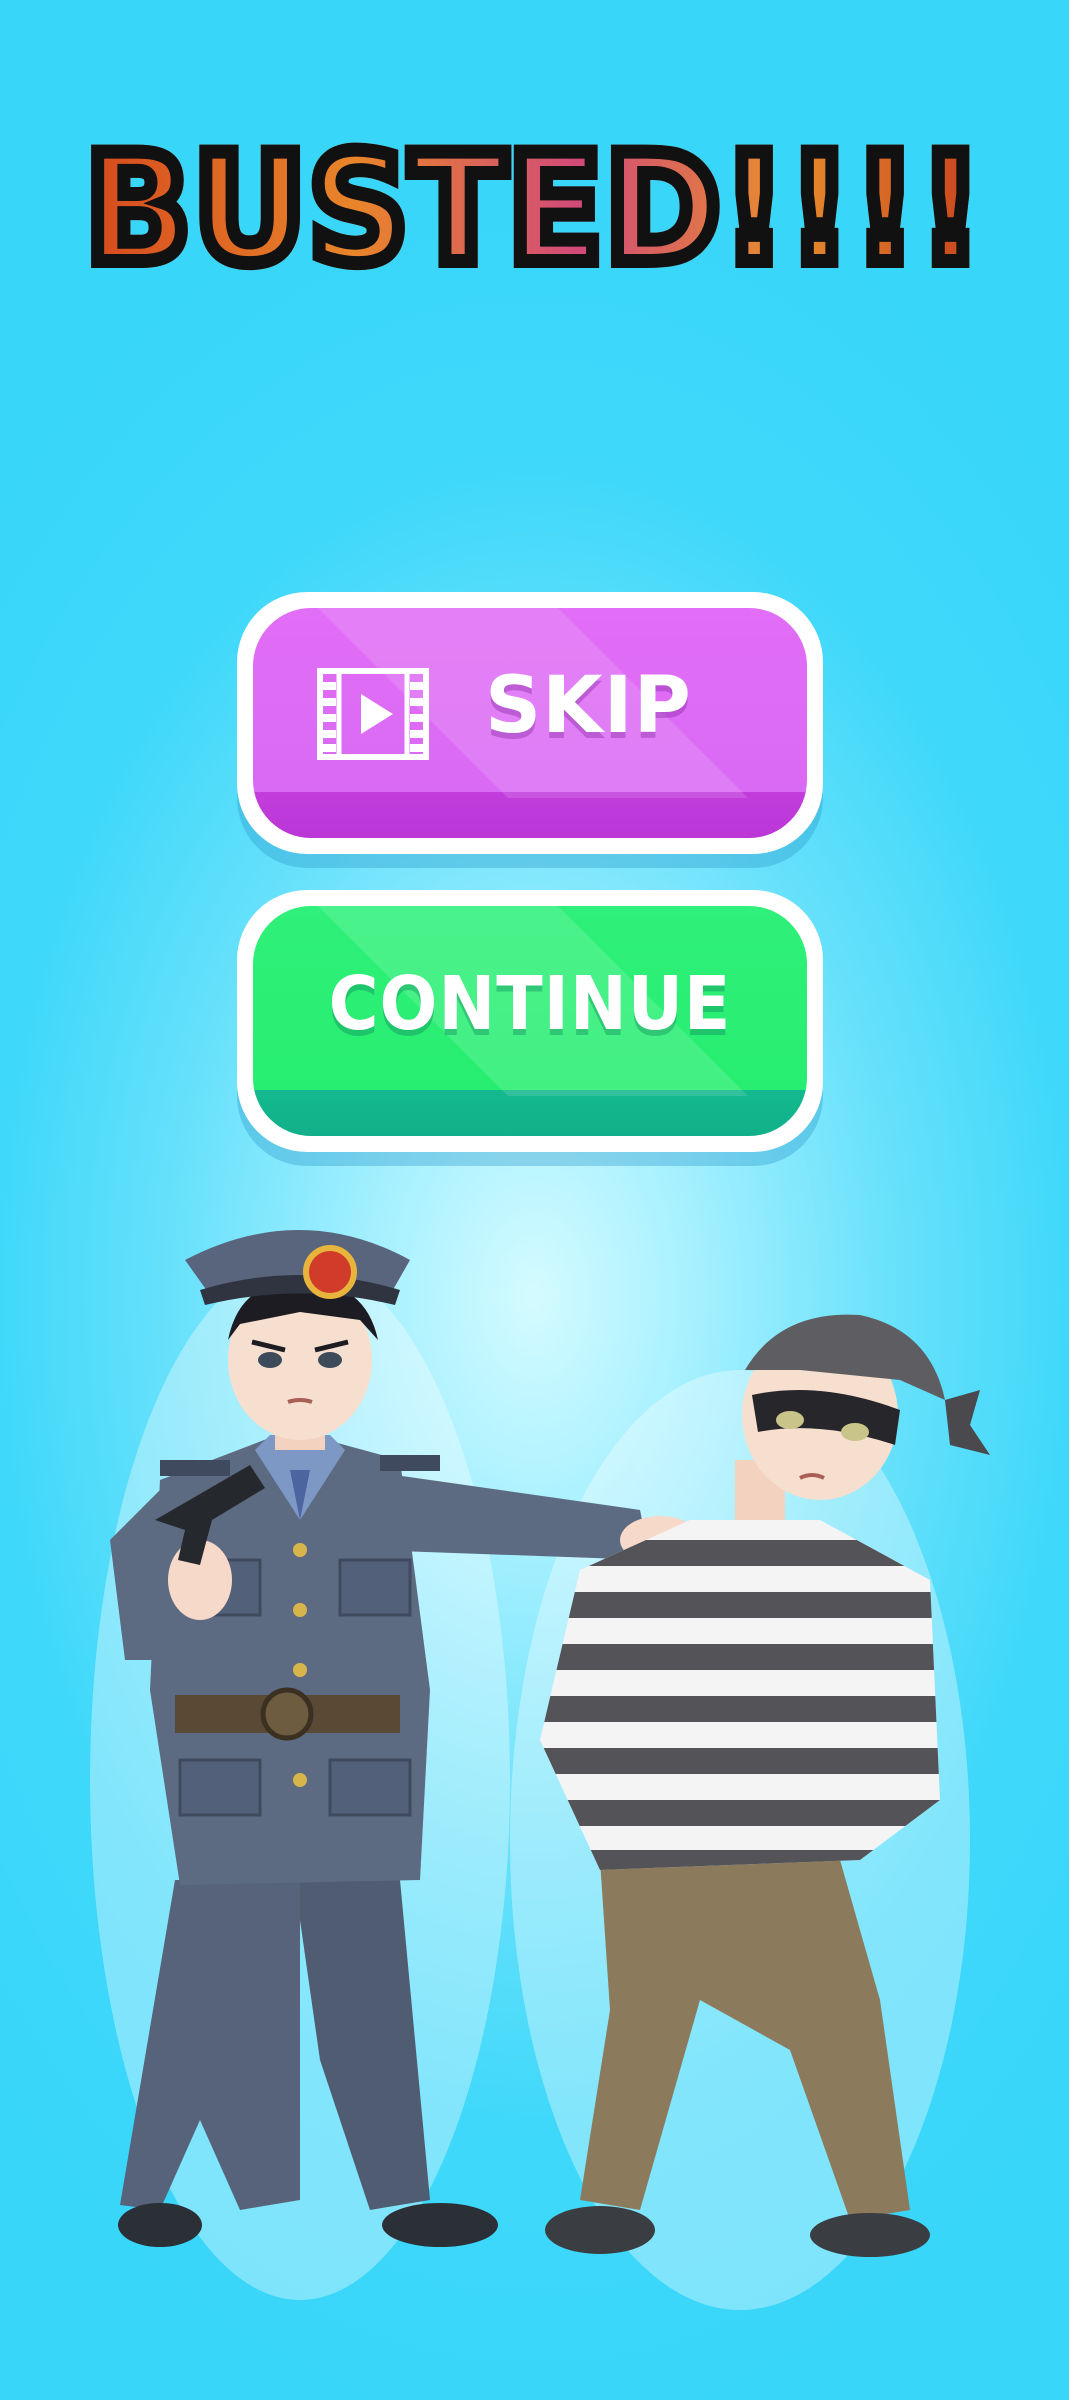  I want to click on skip-label: SKIP, so click(588, 706).